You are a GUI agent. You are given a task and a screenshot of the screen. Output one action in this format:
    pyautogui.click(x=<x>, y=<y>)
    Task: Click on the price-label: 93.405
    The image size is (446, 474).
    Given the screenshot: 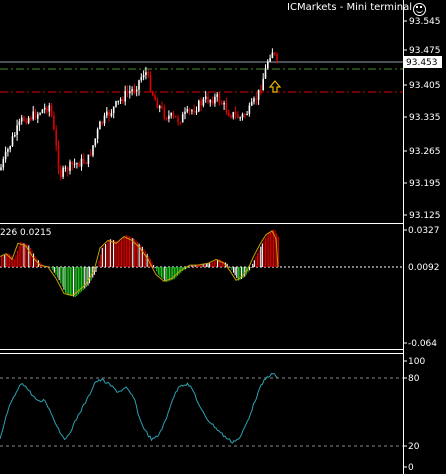 What is the action you would take?
    pyautogui.click(x=425, y=86)
    